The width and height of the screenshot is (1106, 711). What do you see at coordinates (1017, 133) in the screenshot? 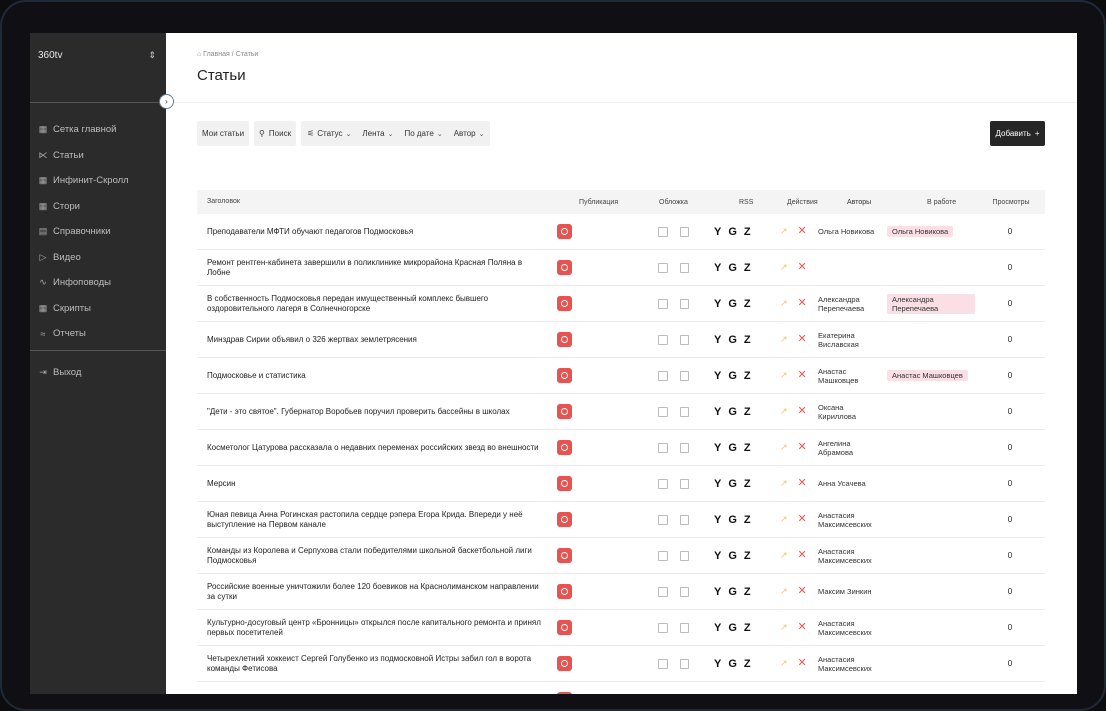
I see `add-article-button: Добавить +` at bounding box center [1017, 133].